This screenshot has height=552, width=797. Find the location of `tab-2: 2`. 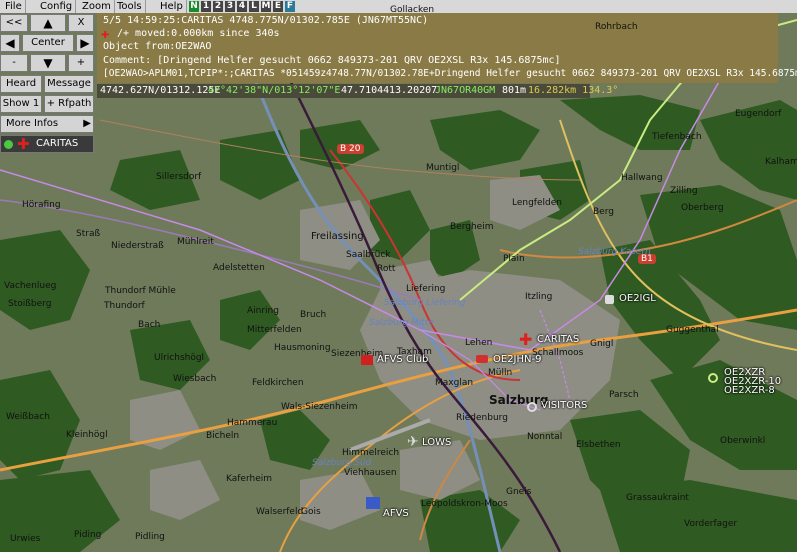

tab-2: 2 is located at coordinates (218, 6).